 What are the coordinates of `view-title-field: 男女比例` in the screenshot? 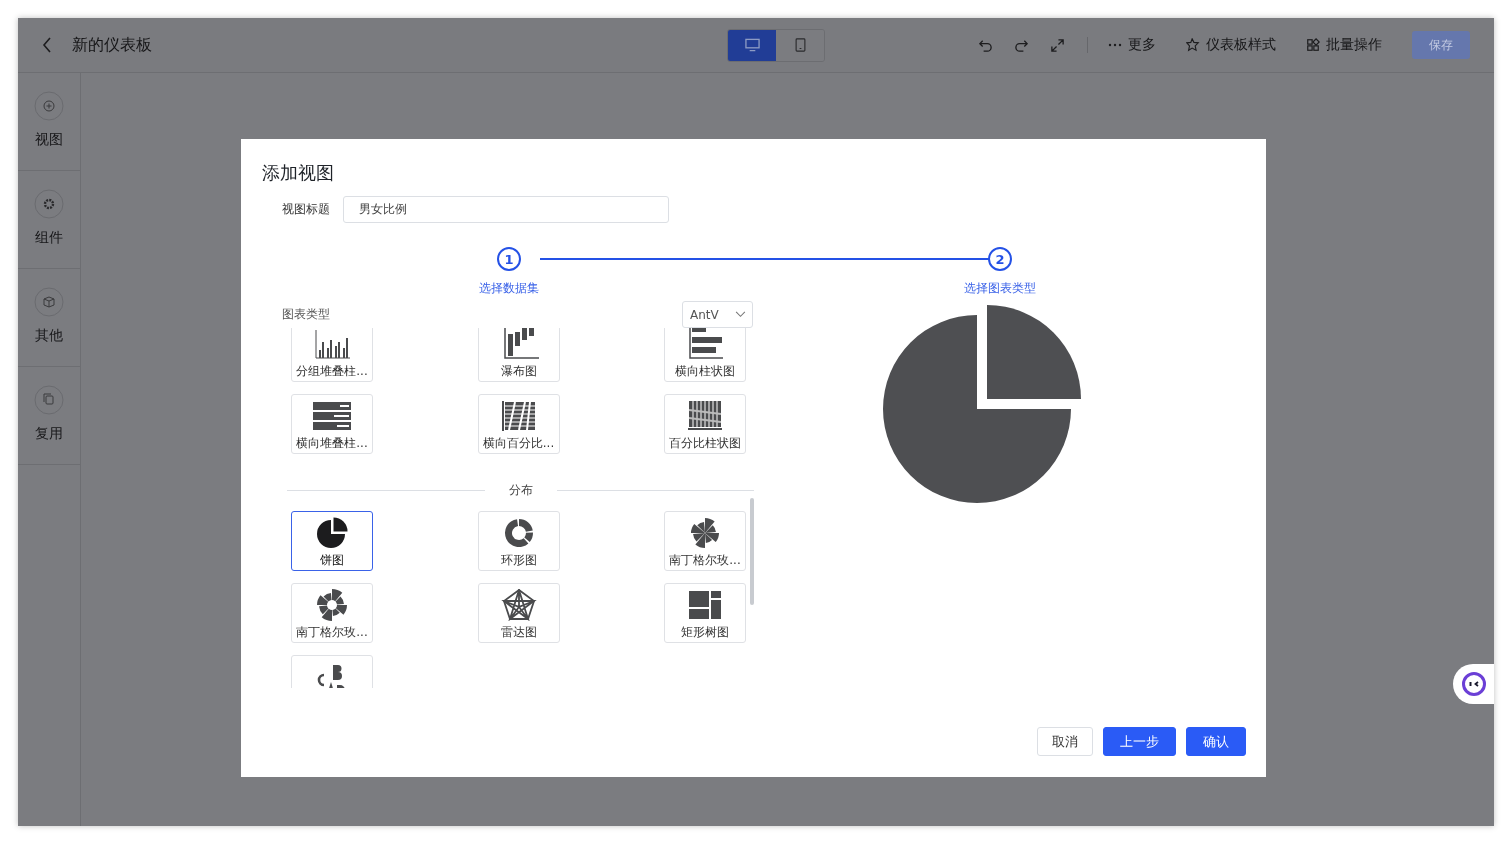 It's located at (506, 209).